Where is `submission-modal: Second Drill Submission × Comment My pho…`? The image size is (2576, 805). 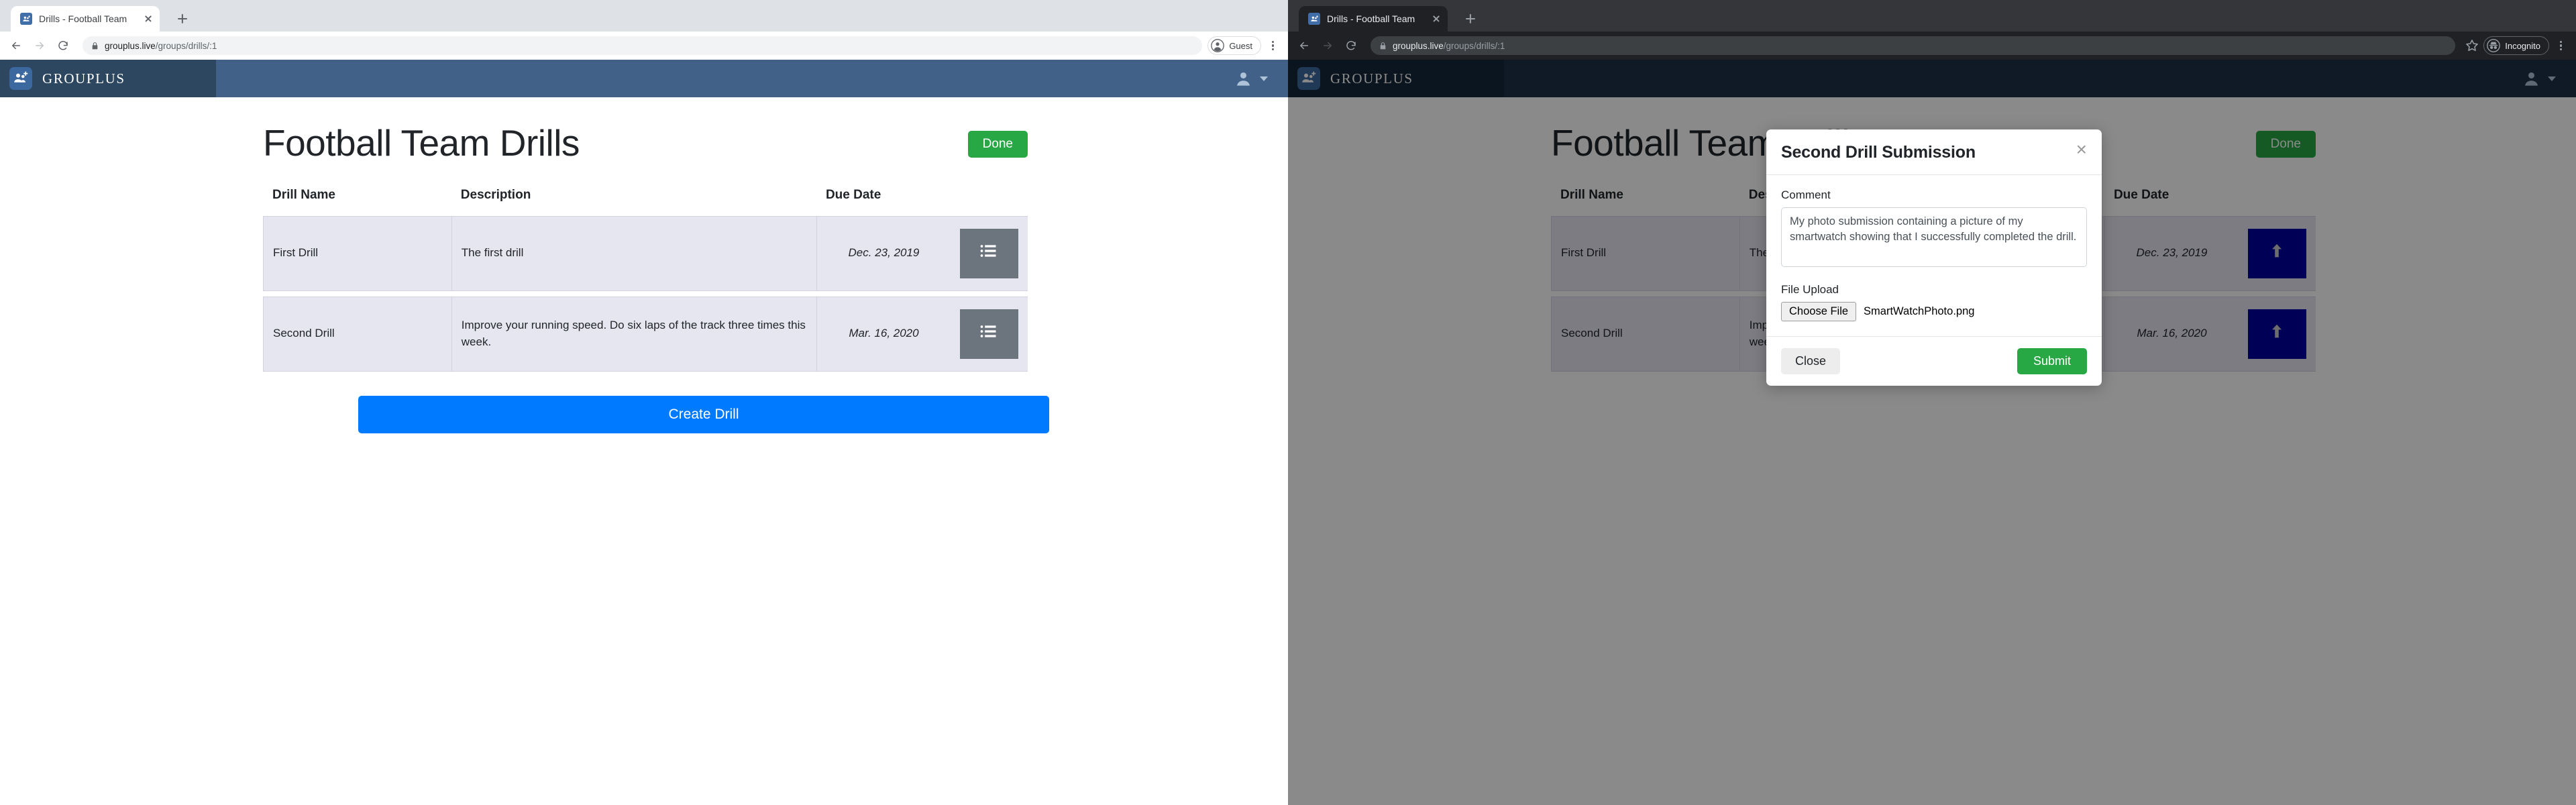 submission-modal: Second Drill Submission × Comment My pho… is located at coordinates (1934, 257).